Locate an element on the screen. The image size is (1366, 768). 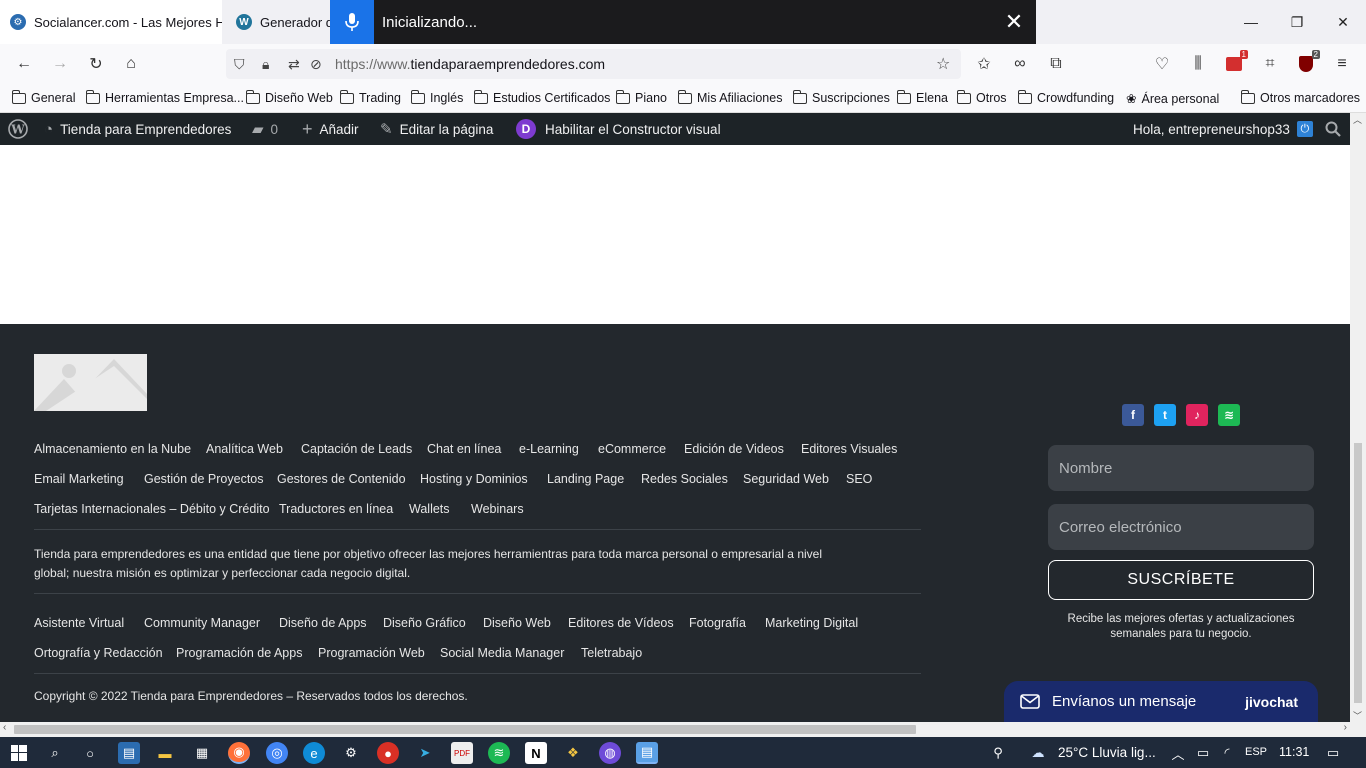
firefox-icon: ◉ is located at coordinates (239, 753).